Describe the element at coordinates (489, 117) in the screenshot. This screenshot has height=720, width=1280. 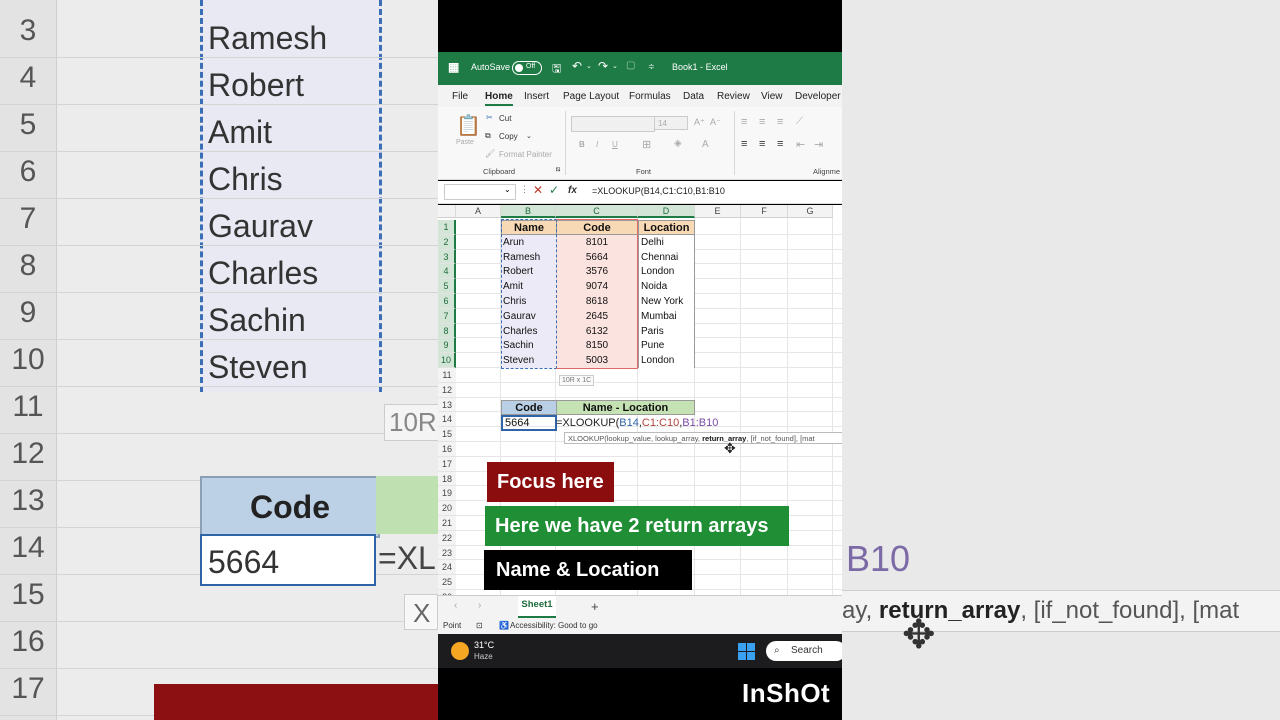
I see `cut-icon: ✂` at that location.